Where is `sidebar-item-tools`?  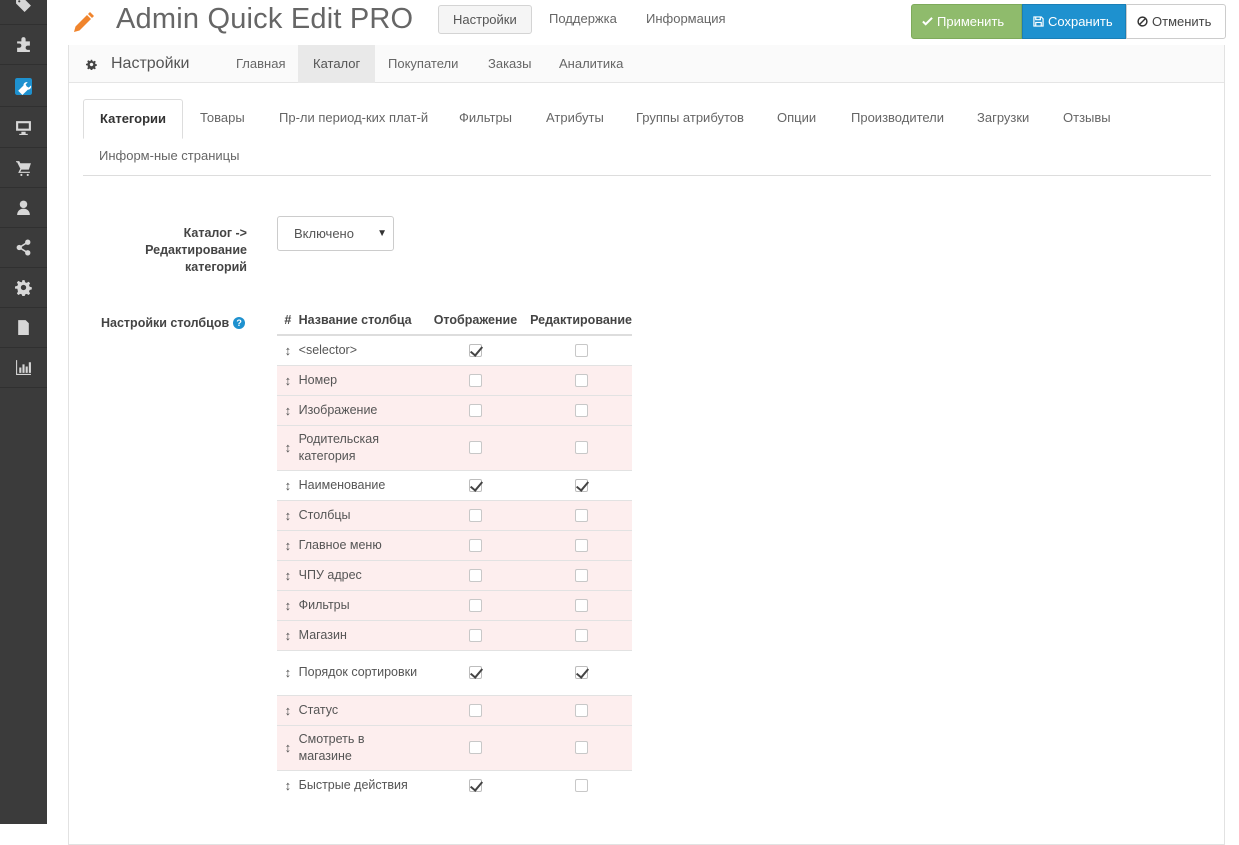
sidebar-item-tools is located at coordinates (23, 87).